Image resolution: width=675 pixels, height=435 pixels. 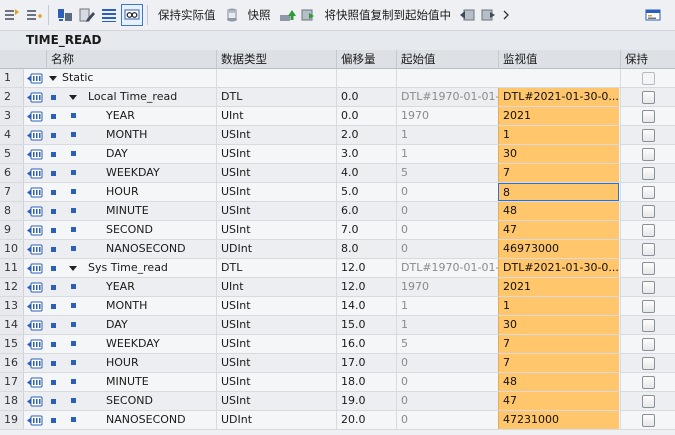 What do you see at coordinates (447, 287) in the screenshot?
I see `start-value: 1970` at bounding box center [447, 287].